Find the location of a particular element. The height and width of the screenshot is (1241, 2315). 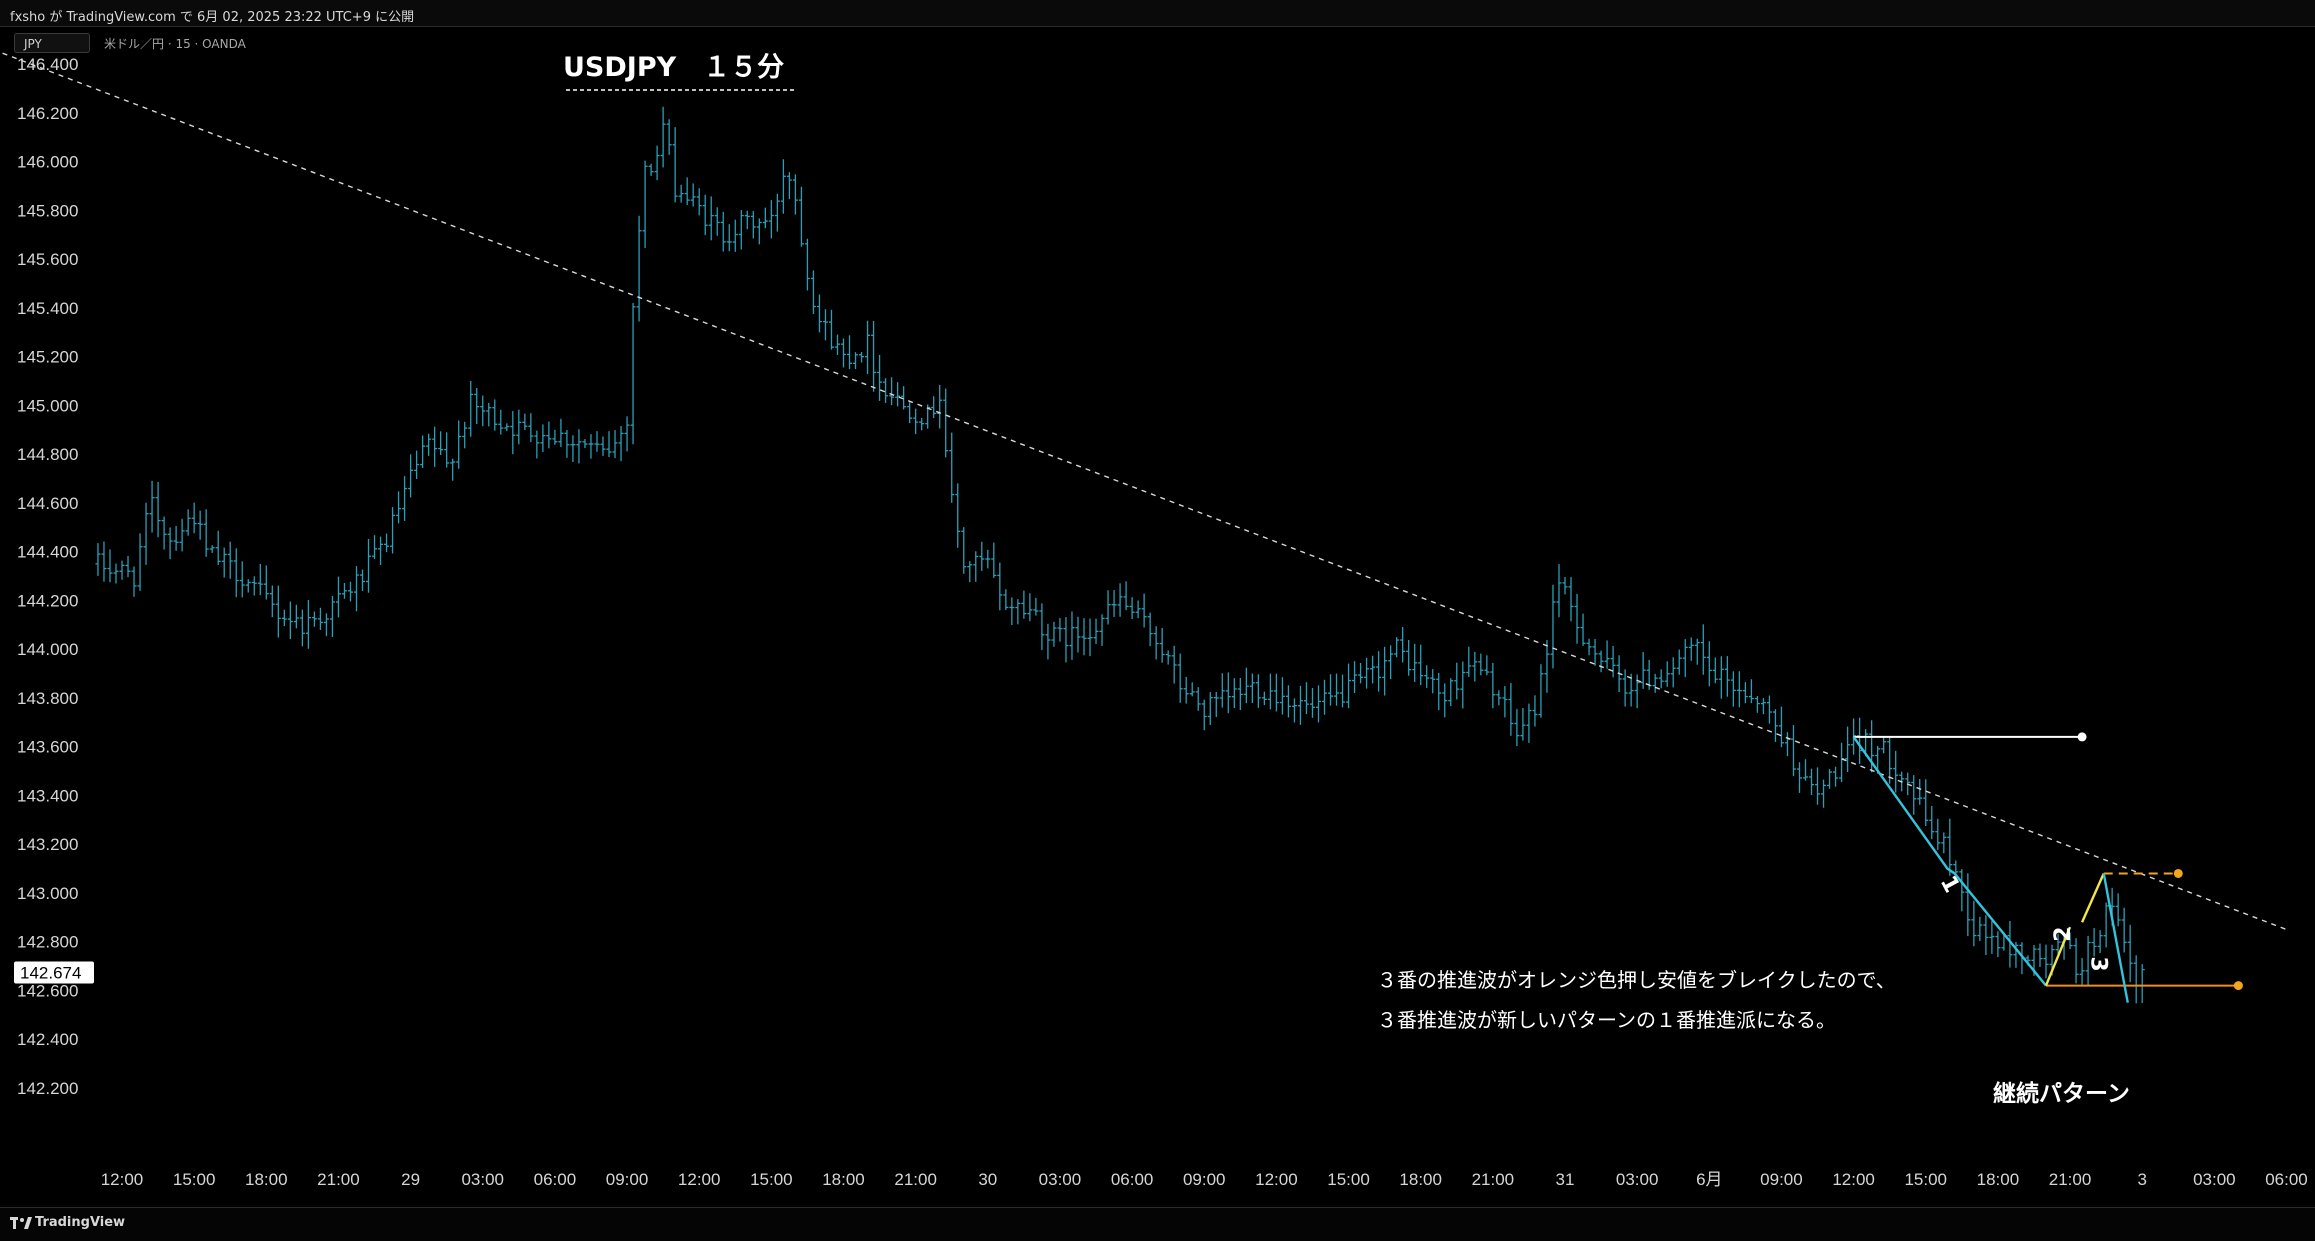

y-tick-label: 143.200 is located at coordinates (47, 844).